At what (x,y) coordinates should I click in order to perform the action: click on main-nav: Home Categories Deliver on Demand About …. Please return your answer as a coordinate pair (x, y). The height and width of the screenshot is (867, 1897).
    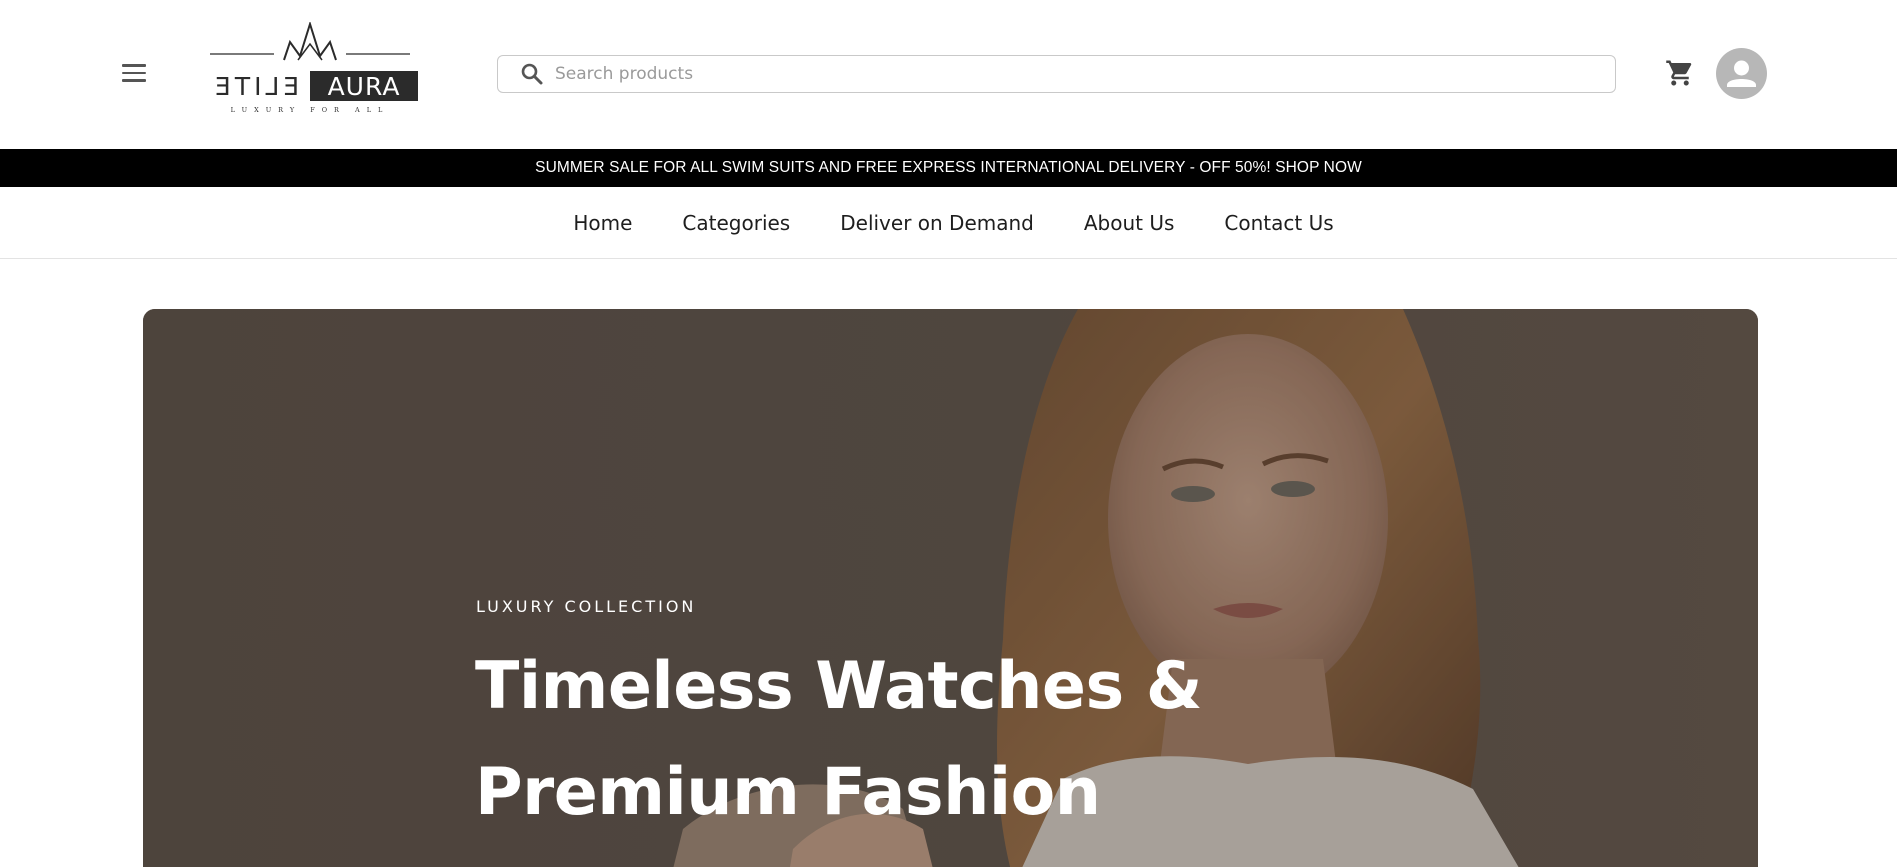
    Looking at the image, I should click on (948, 223).